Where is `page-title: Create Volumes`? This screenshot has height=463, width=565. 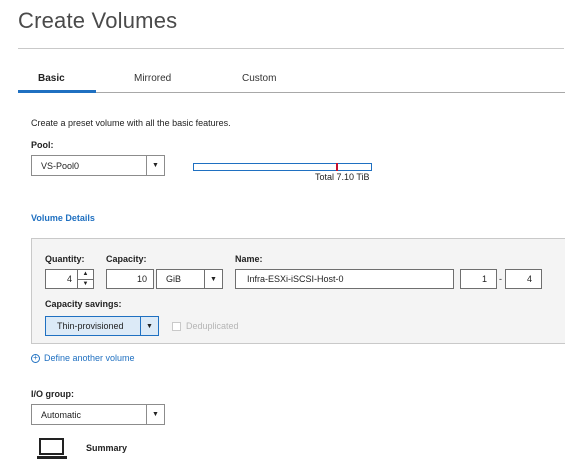
page-title: Create Volumes is located at coordinates (98, 20).